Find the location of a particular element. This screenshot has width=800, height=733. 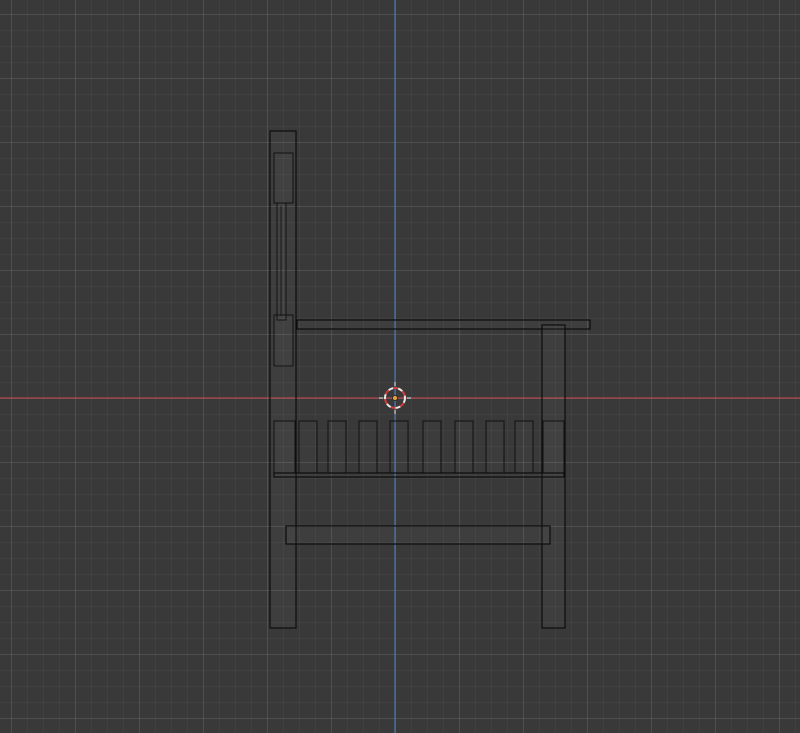

chair-stretcher is located at coordinates (418, 535).